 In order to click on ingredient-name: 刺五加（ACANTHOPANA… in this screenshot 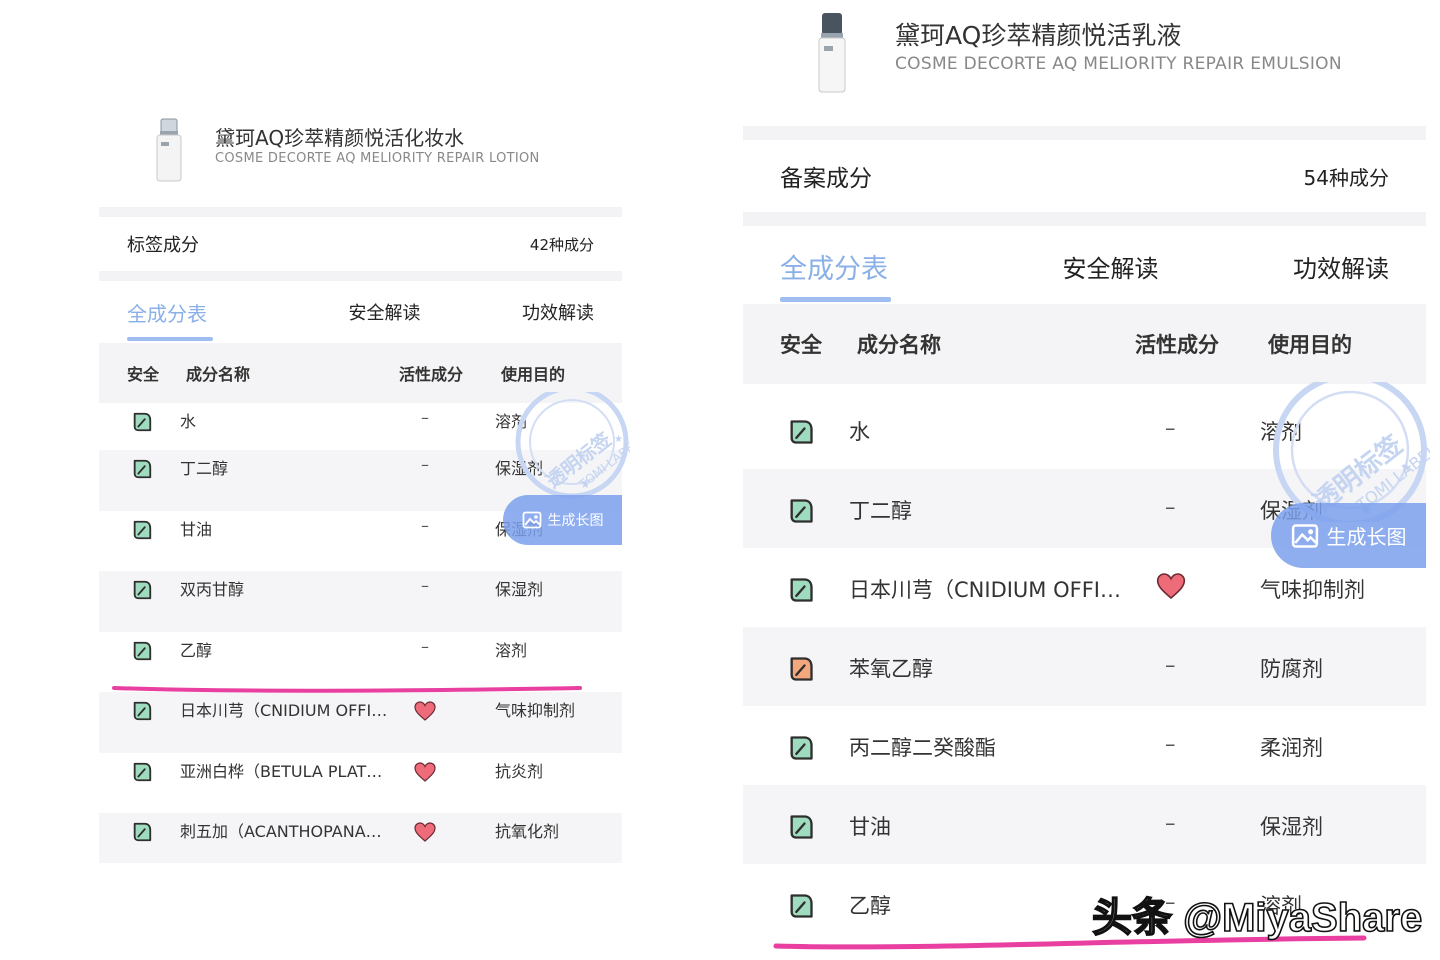, I will do `click(281, 831)`.